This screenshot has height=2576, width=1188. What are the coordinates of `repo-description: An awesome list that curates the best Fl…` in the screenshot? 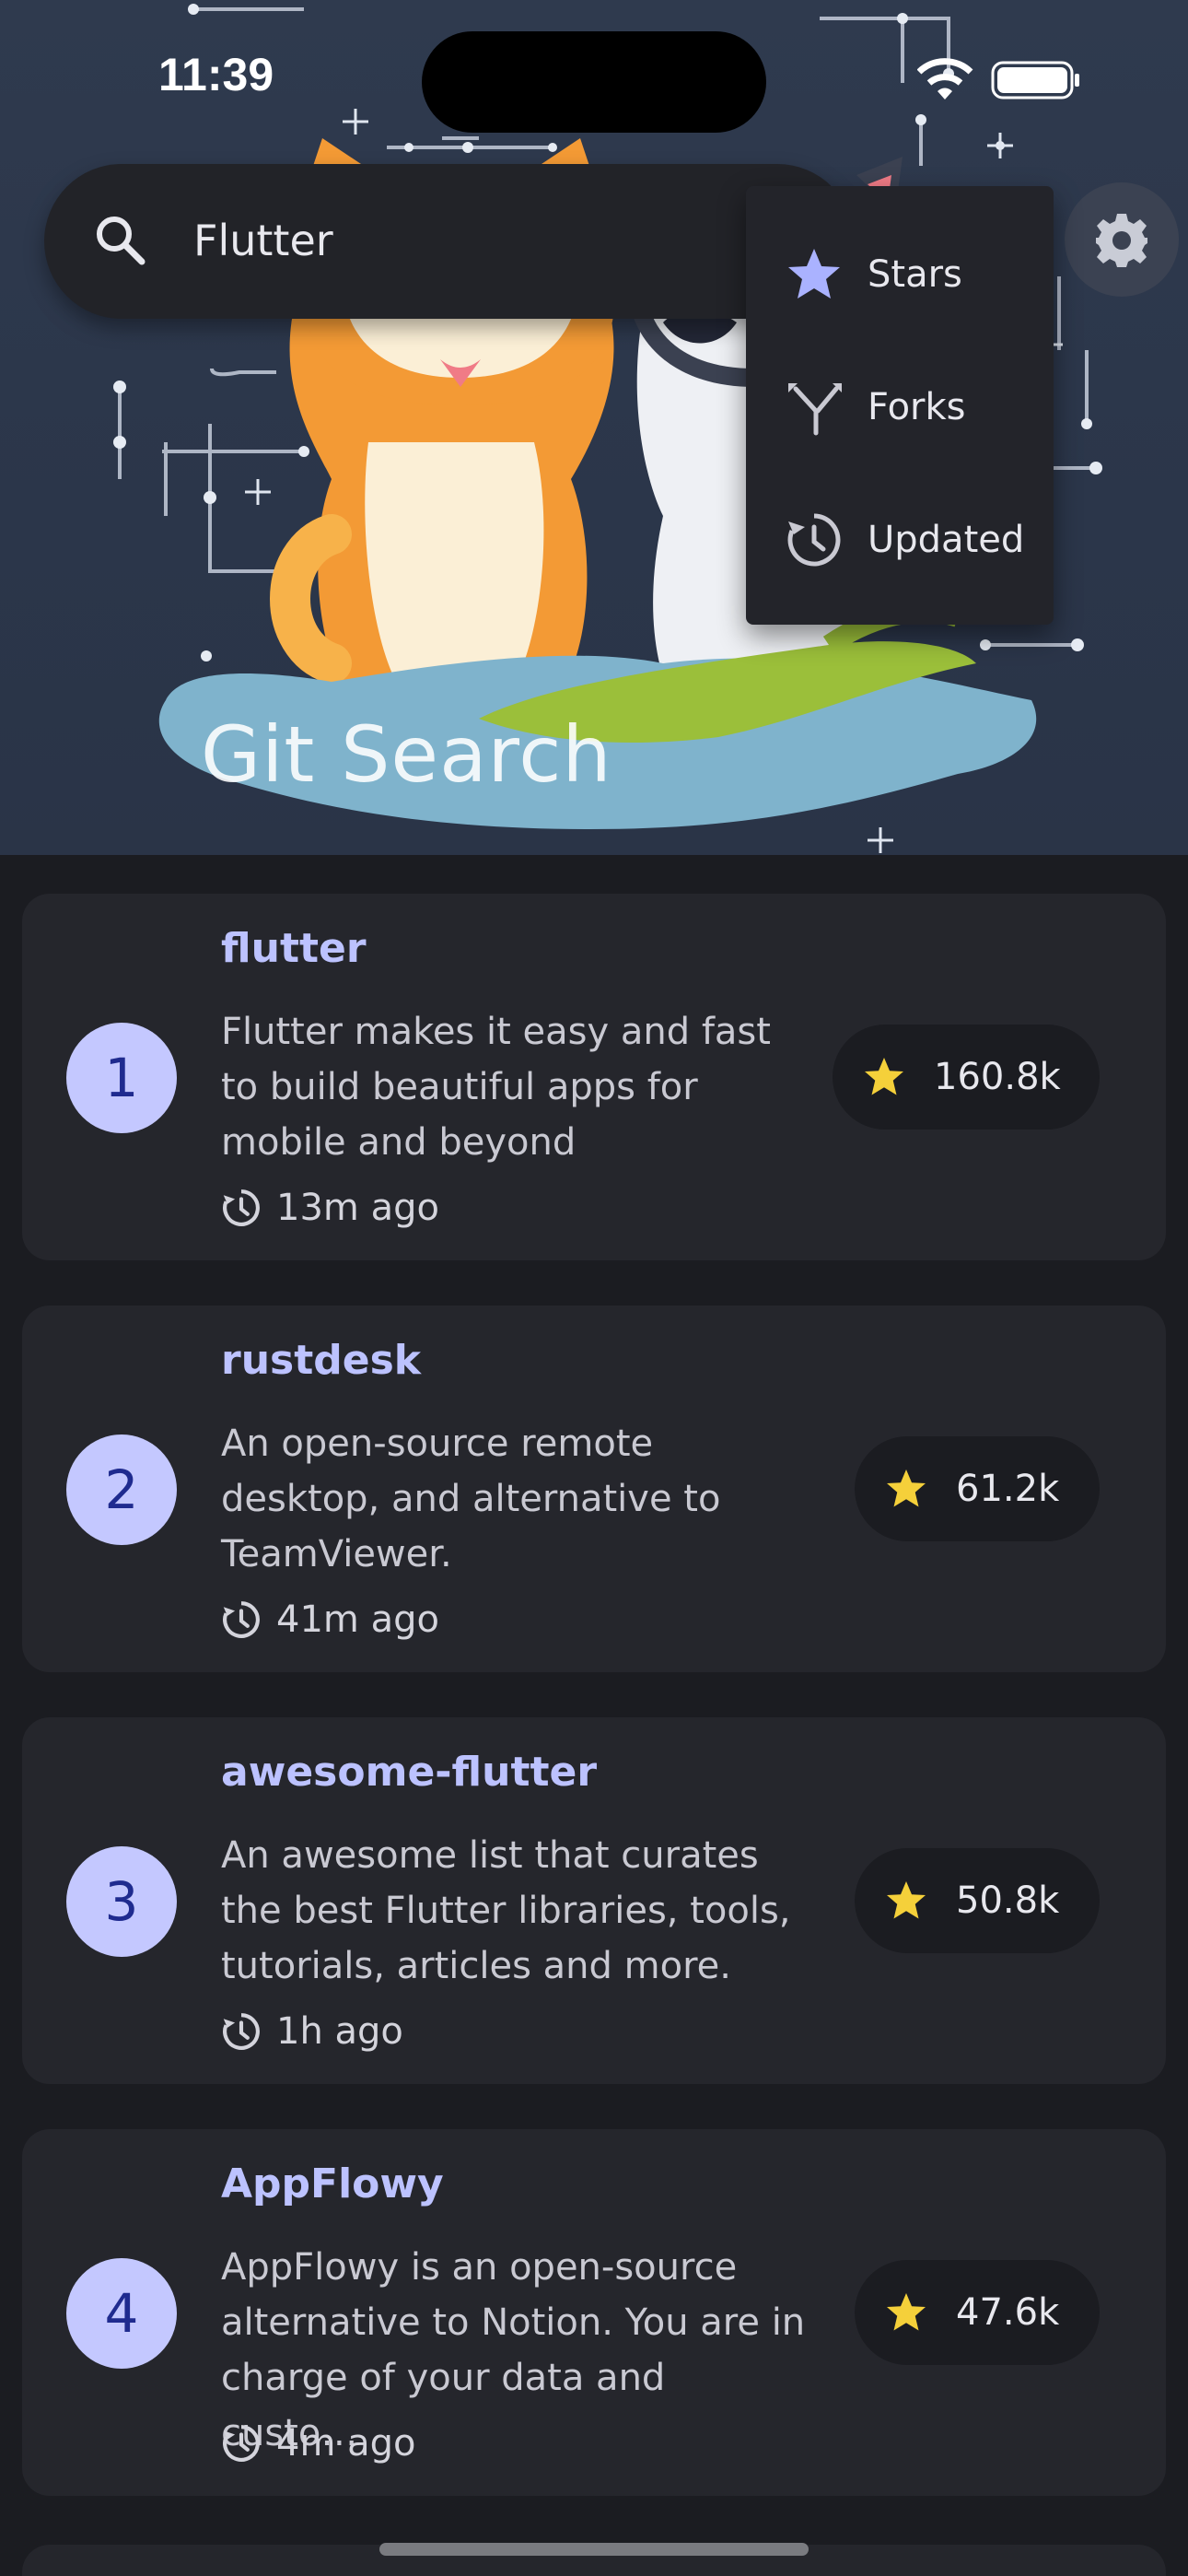 It's located at (506, 1910).